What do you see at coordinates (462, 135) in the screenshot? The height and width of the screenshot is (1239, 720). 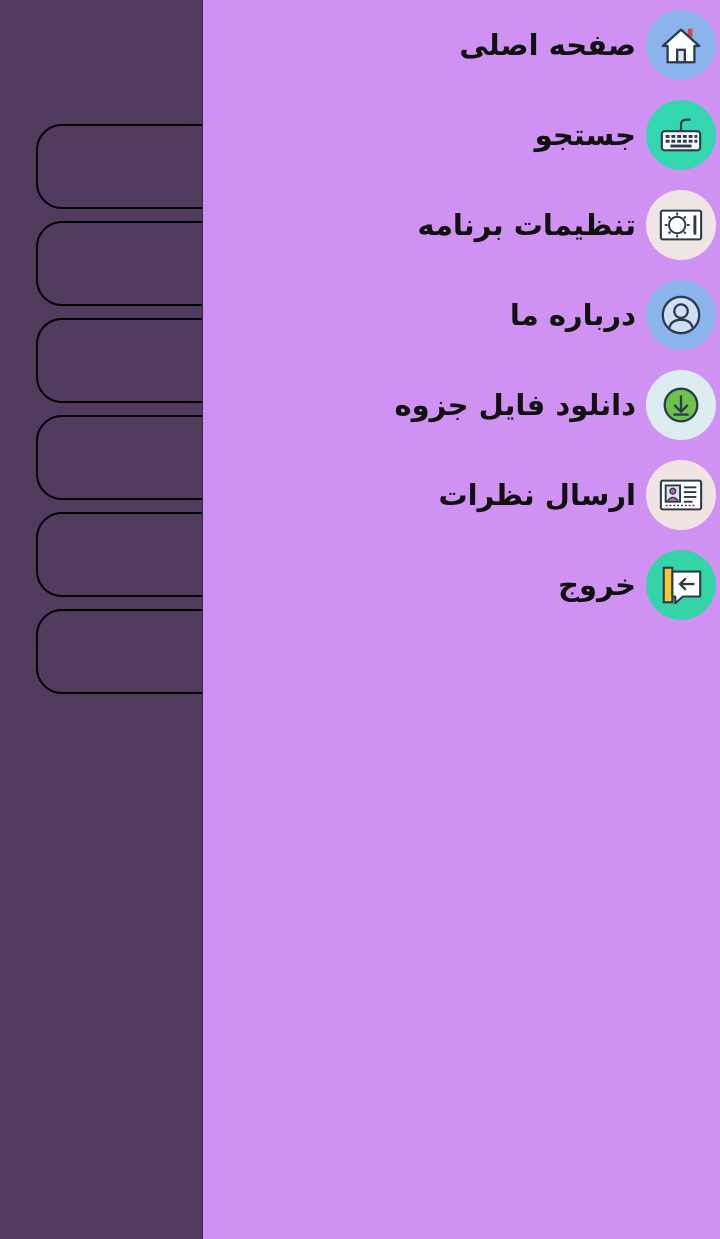 I see `menu-item-search: جستجو` at bounding box center [462, 135].